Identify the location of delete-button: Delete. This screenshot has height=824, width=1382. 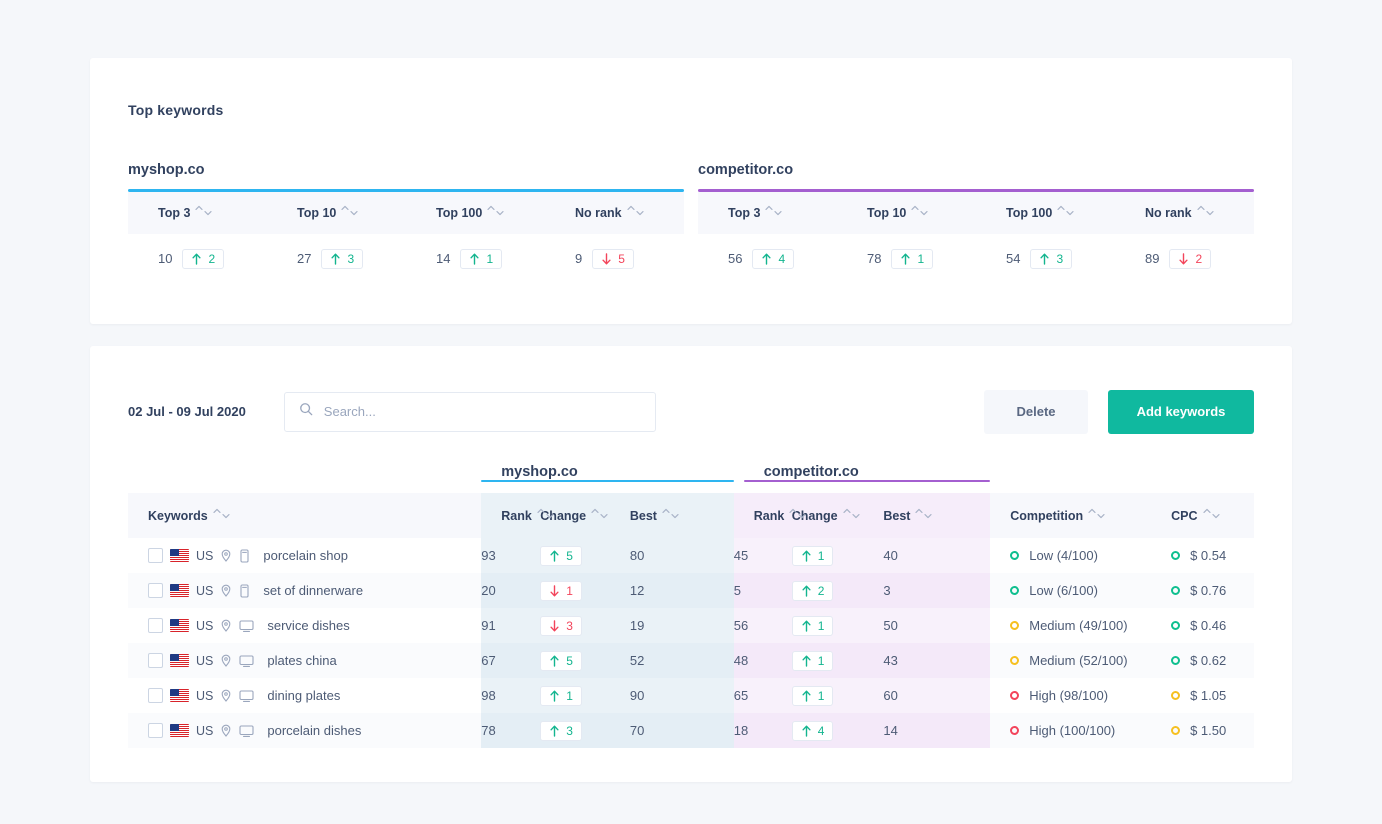
(1036, 411).